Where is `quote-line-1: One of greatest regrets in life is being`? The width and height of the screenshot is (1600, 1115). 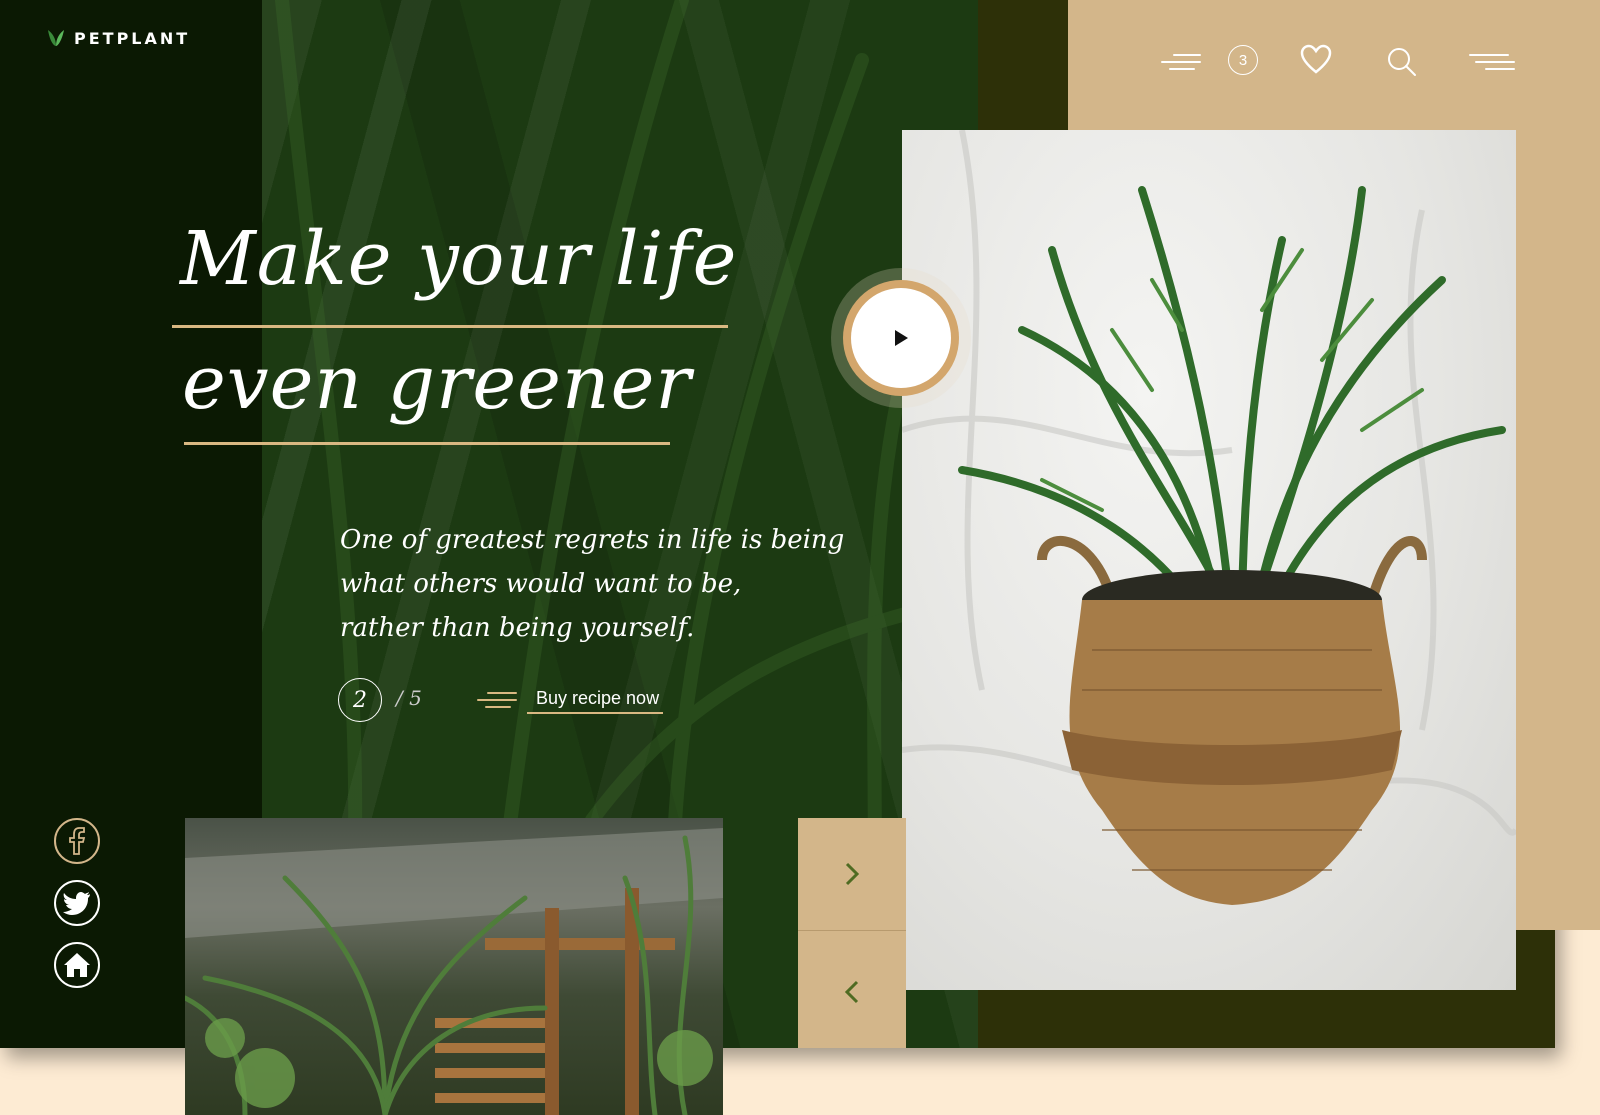
quote-line-1: One of greatest regrets in life is being is located at coordinates (592, 540).